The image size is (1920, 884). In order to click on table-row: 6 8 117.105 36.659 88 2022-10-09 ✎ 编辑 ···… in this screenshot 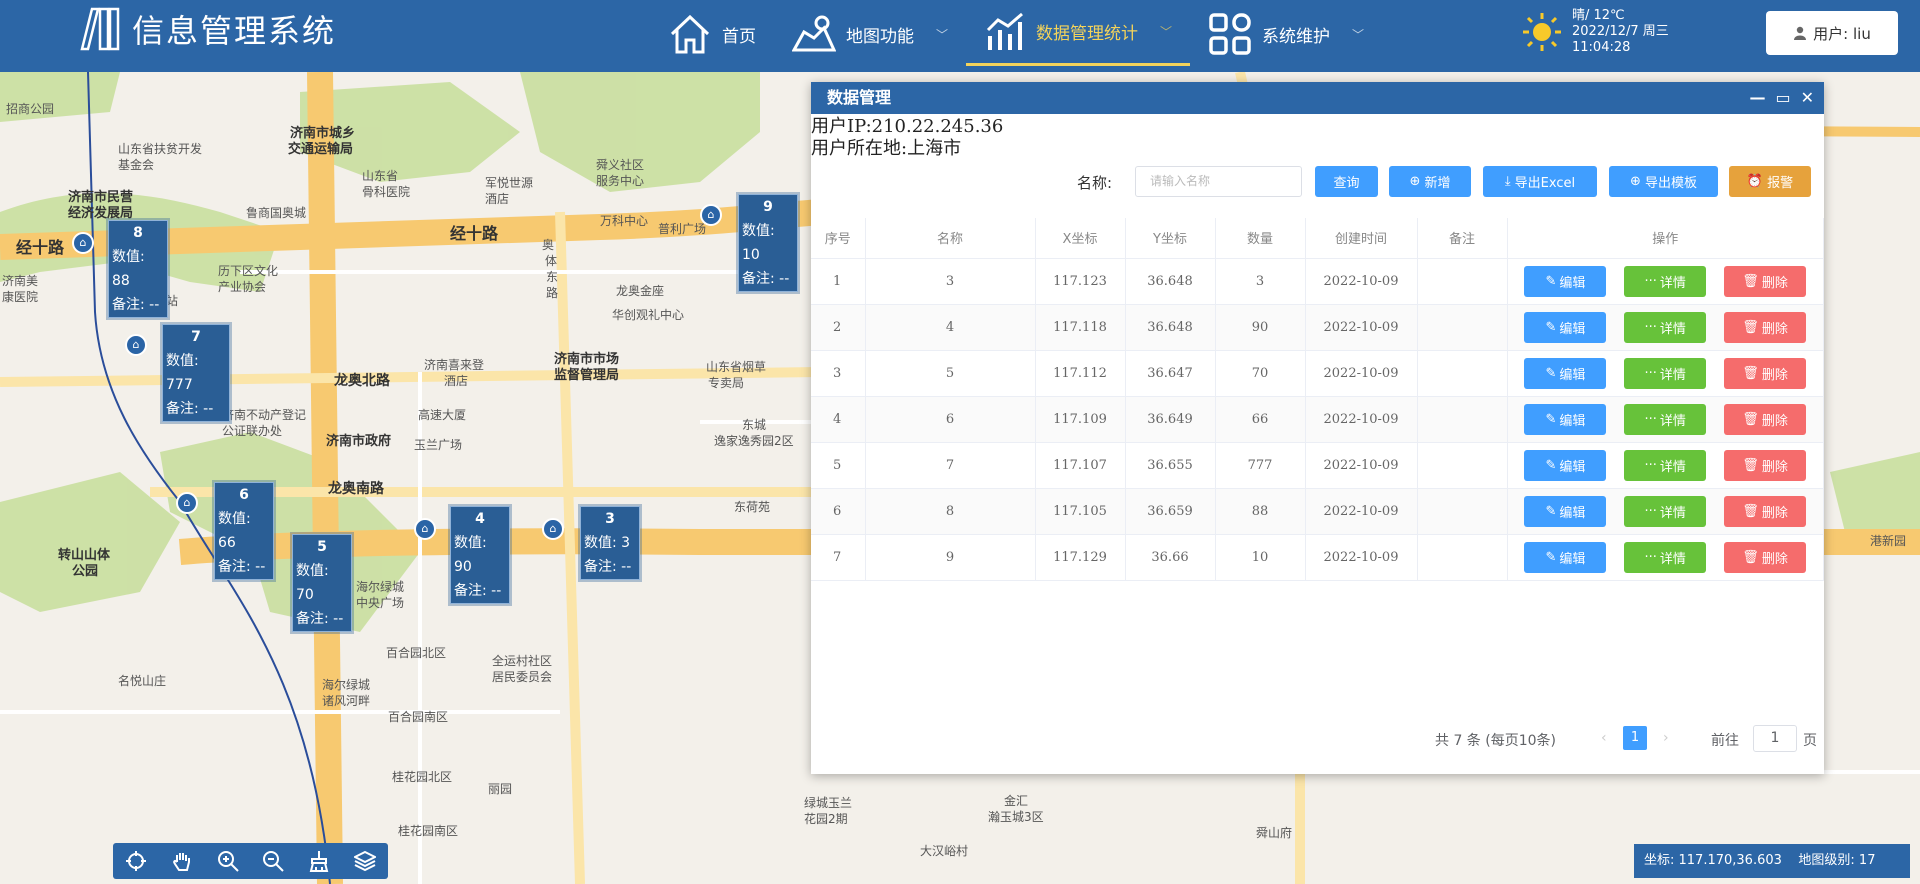, I will do `click(1317, 511)`.